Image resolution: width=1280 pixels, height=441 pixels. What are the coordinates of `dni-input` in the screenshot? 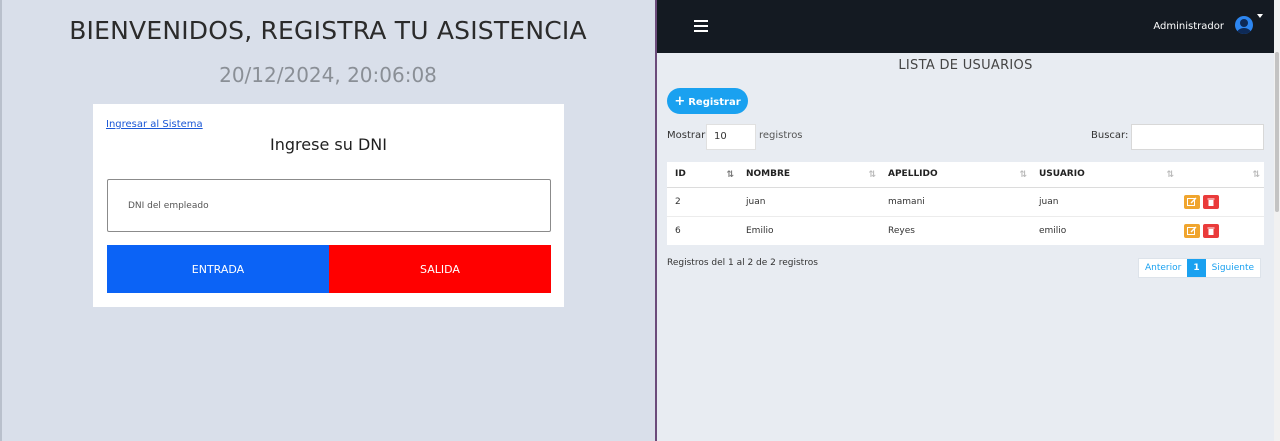 It's located at (329, 205).